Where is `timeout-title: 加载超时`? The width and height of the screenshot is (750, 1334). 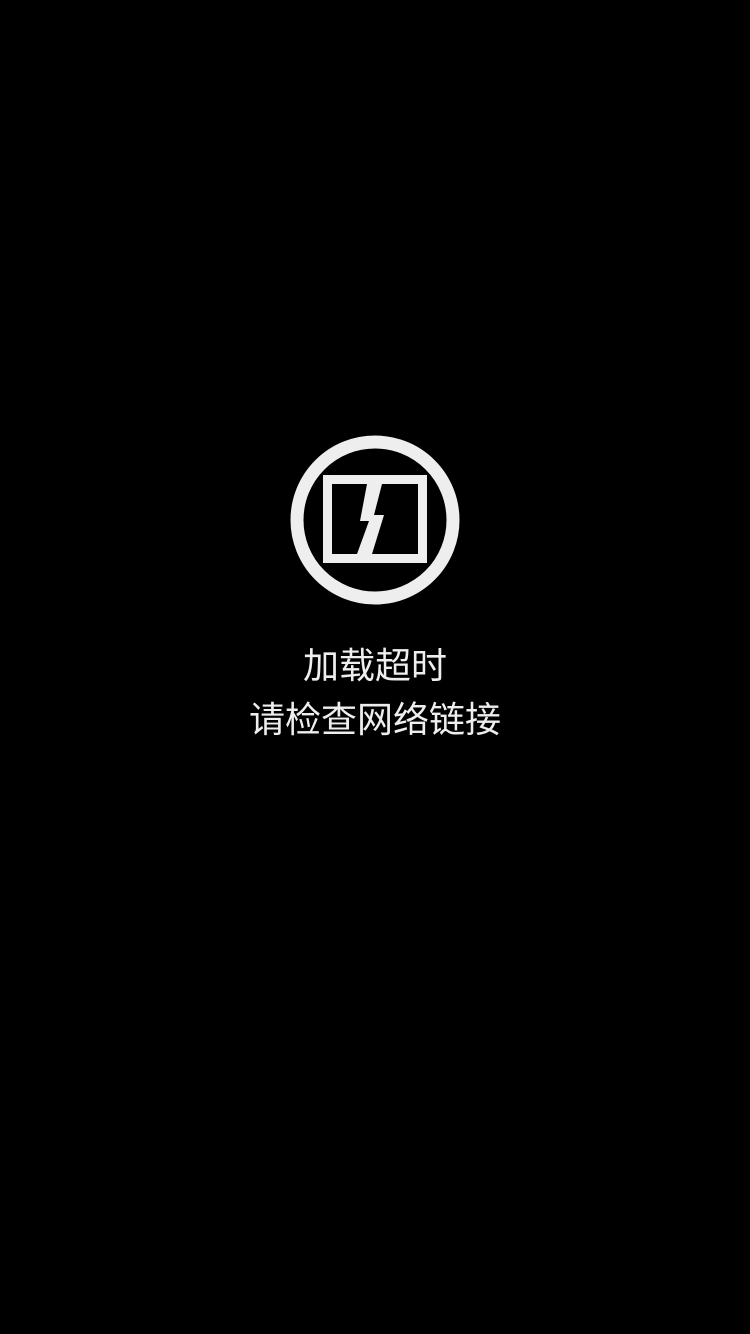
timeout-title: 加载超时 is located at coordinates (374, 666).